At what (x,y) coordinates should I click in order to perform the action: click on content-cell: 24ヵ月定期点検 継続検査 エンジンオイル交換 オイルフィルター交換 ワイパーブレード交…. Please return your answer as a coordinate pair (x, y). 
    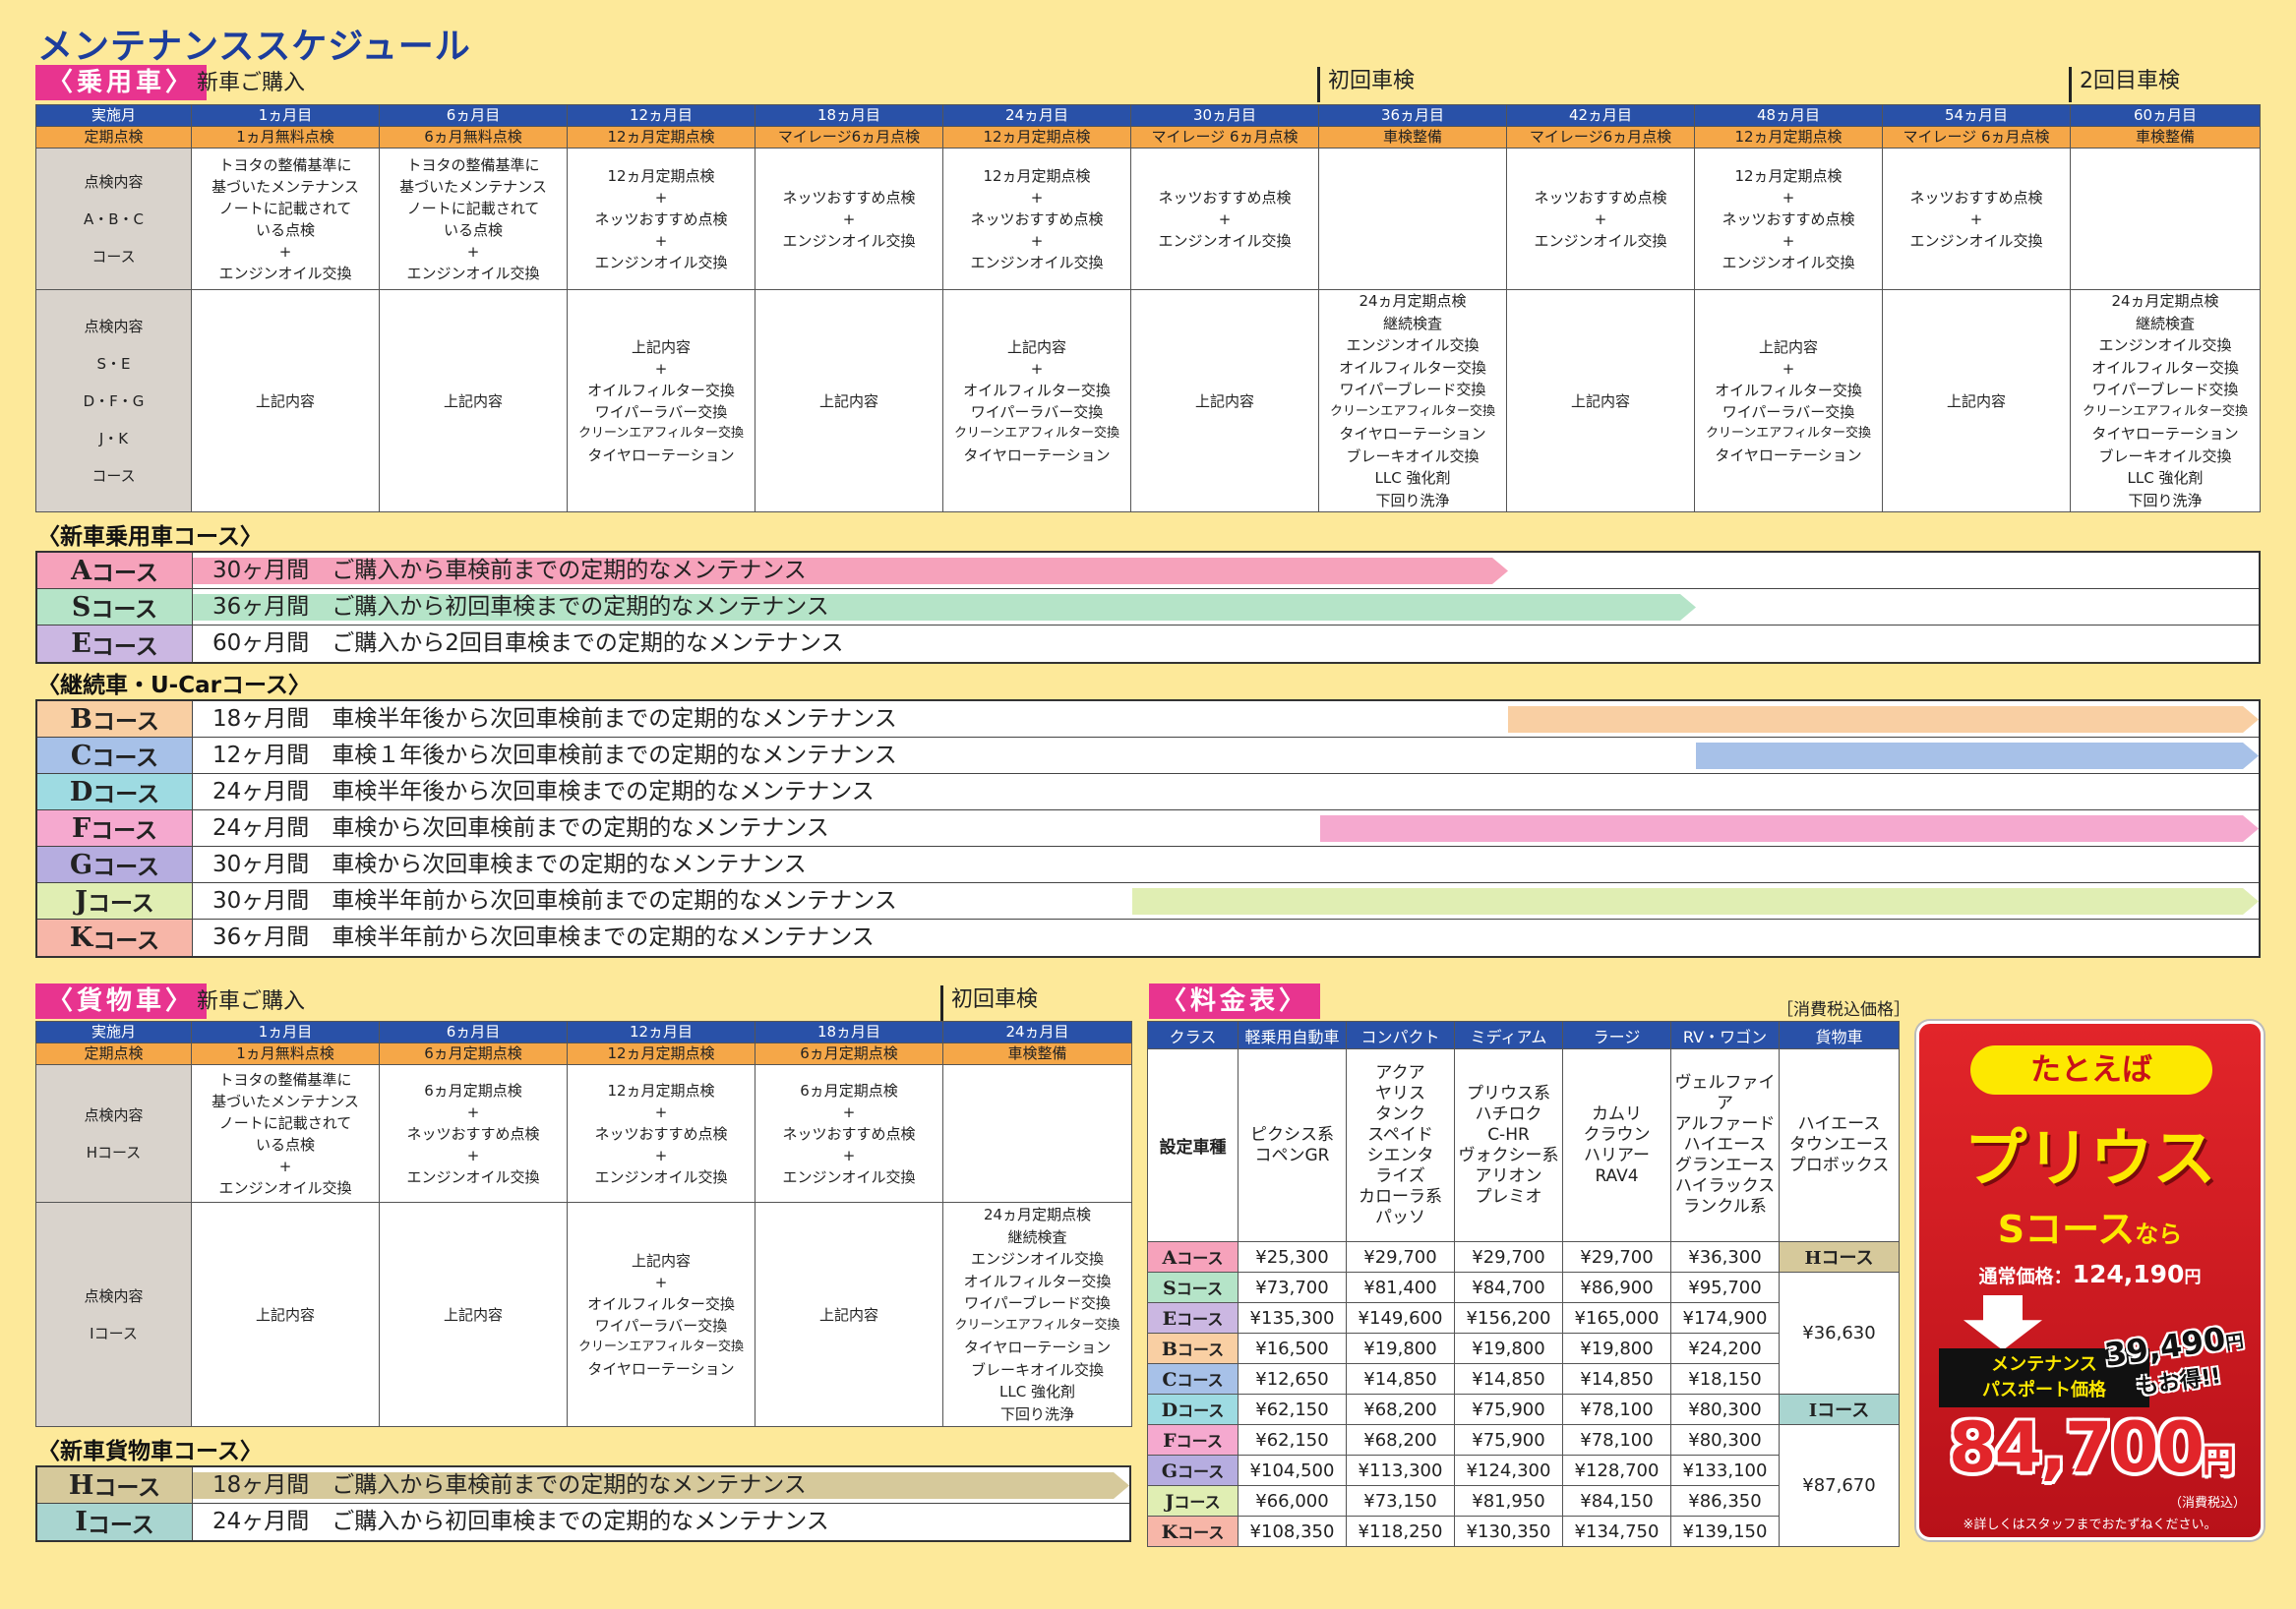
    Looking at the image, I should click on (2165, 401).